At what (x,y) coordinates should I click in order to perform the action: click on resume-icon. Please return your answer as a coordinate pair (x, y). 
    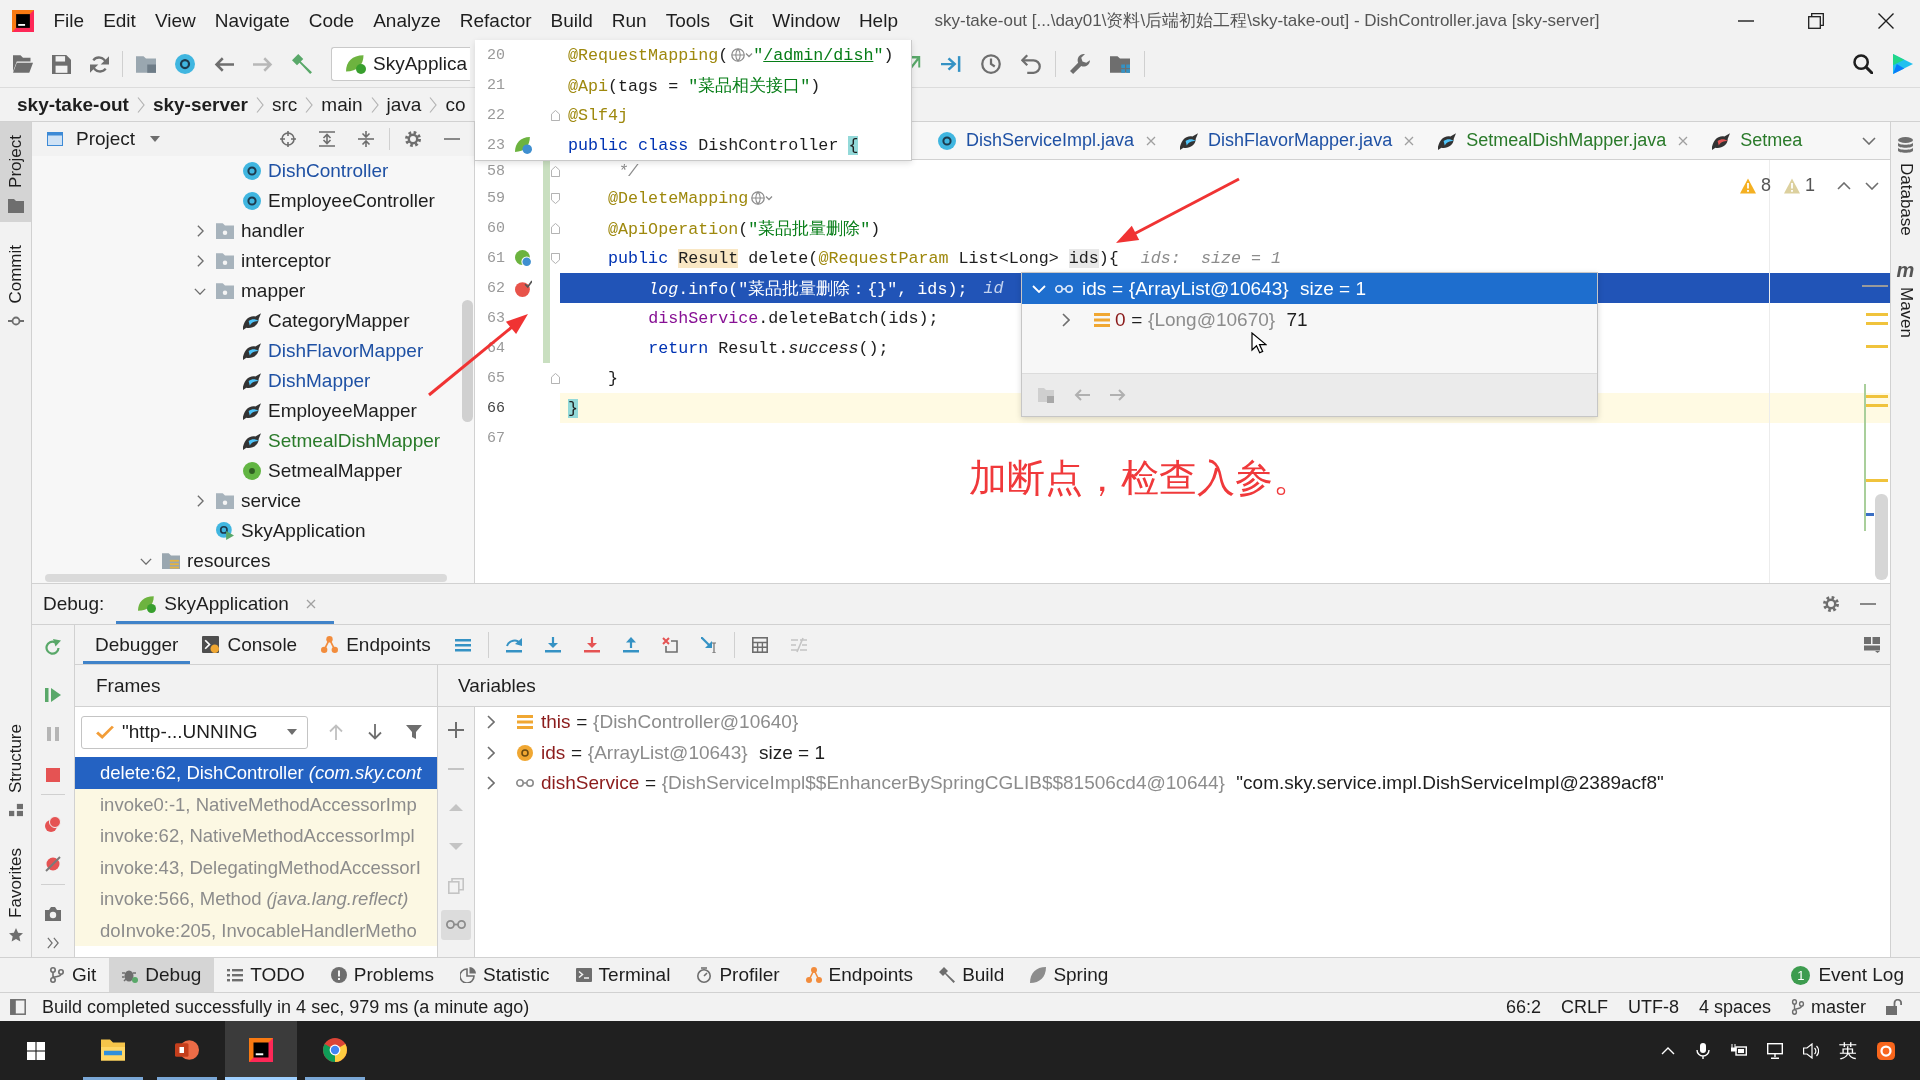
    Looking at the image, I should click on (53, 695).